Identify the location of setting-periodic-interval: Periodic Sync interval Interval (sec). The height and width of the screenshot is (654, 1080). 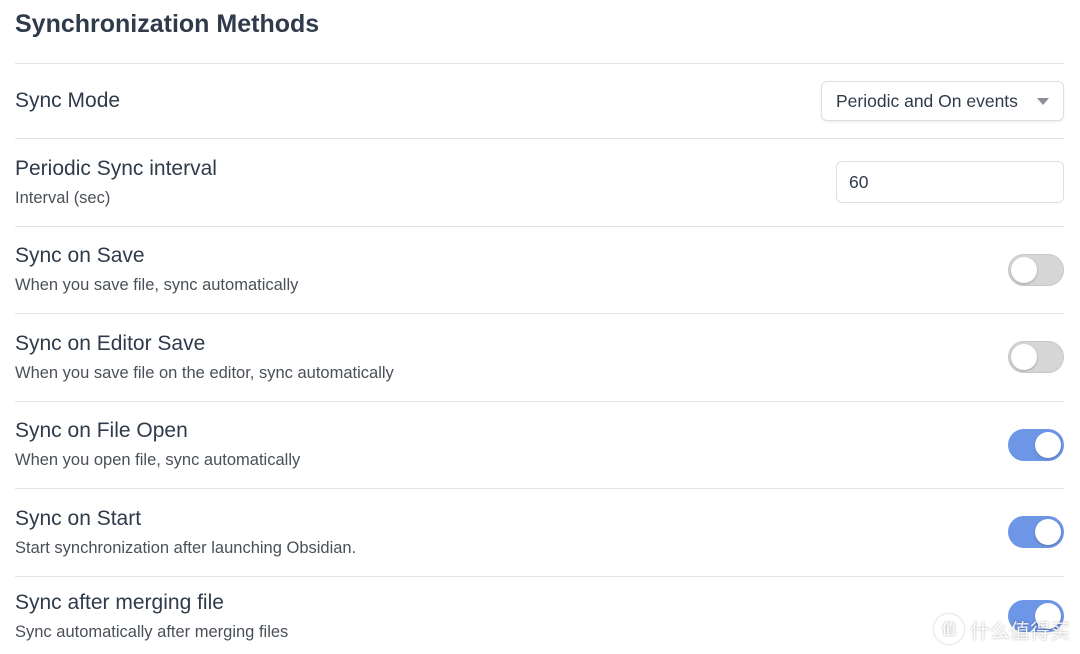
(539, 183).